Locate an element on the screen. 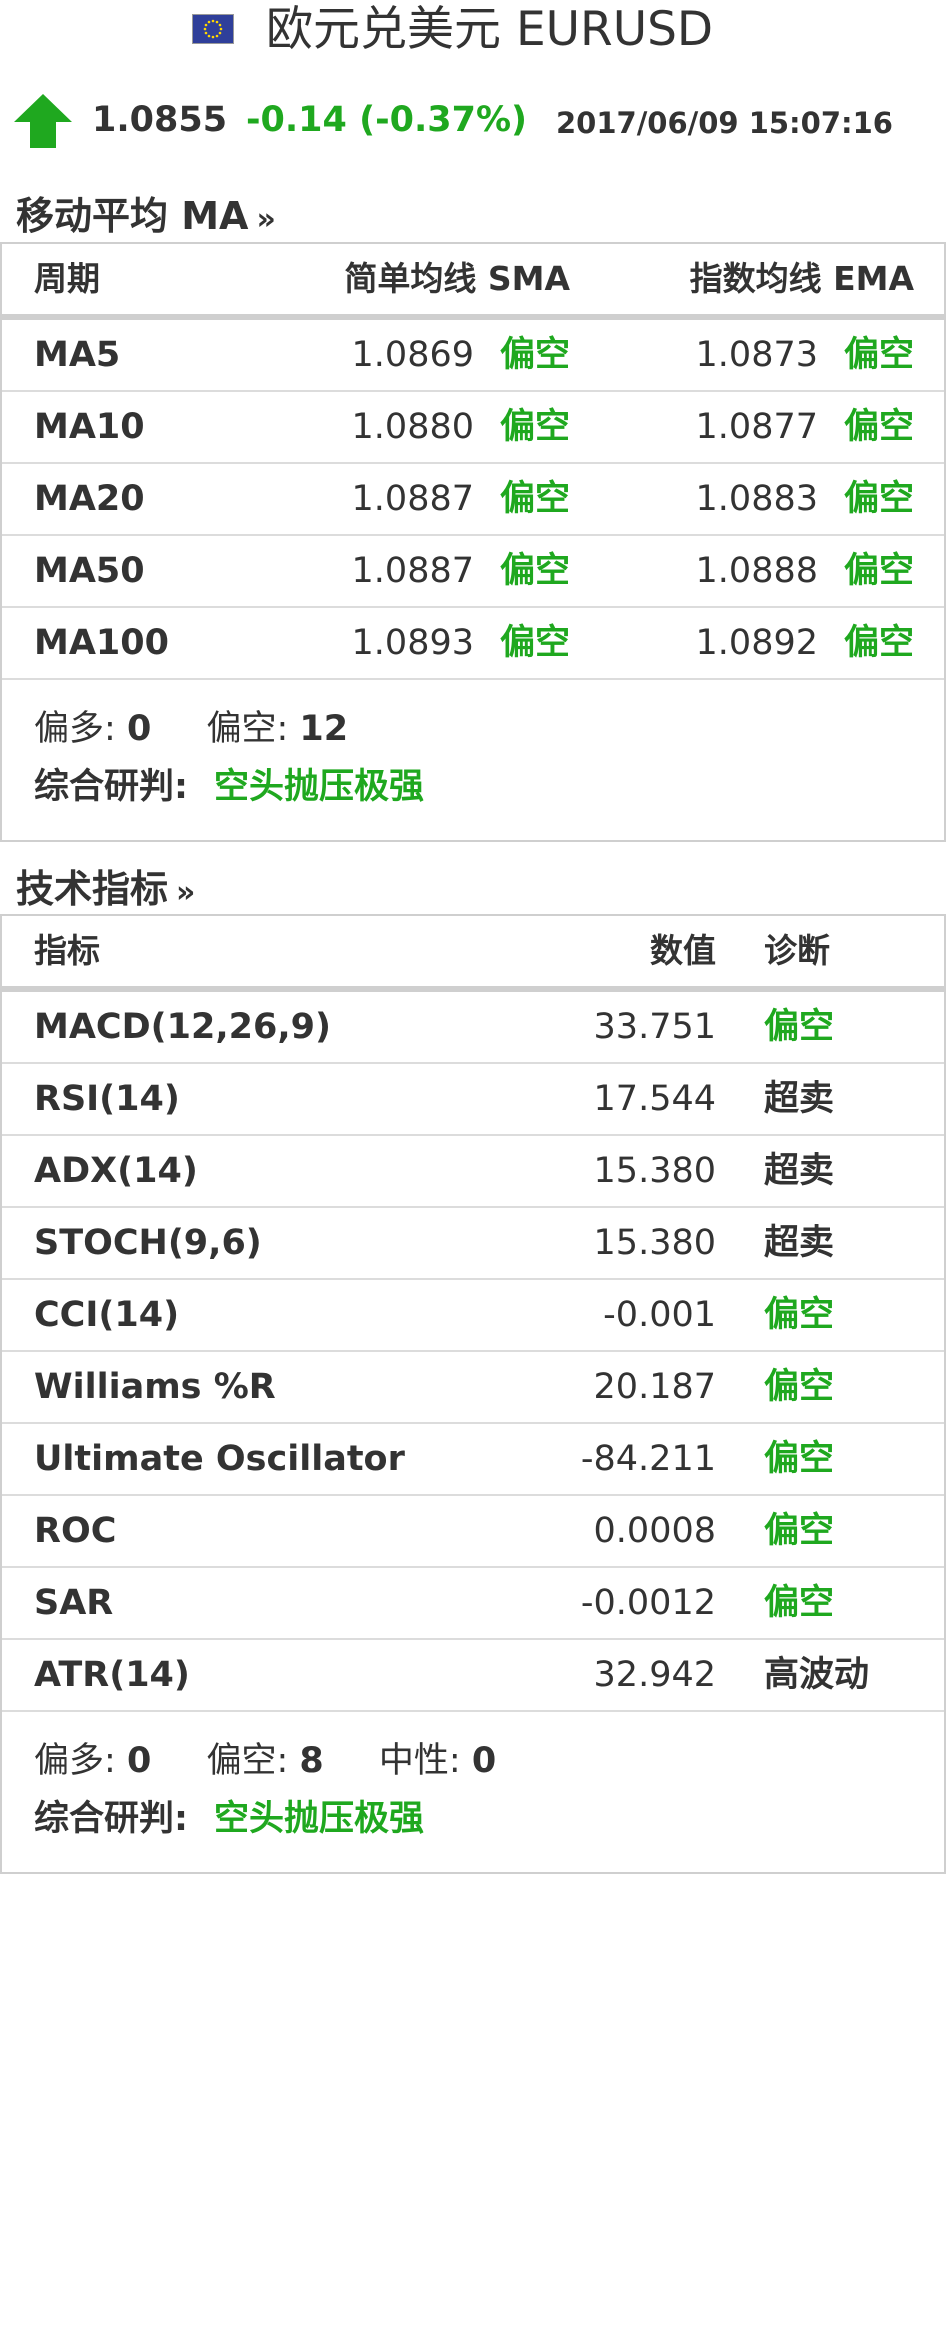  tech-section-title-text: 技术指标 is located at coordinates (92, 889).